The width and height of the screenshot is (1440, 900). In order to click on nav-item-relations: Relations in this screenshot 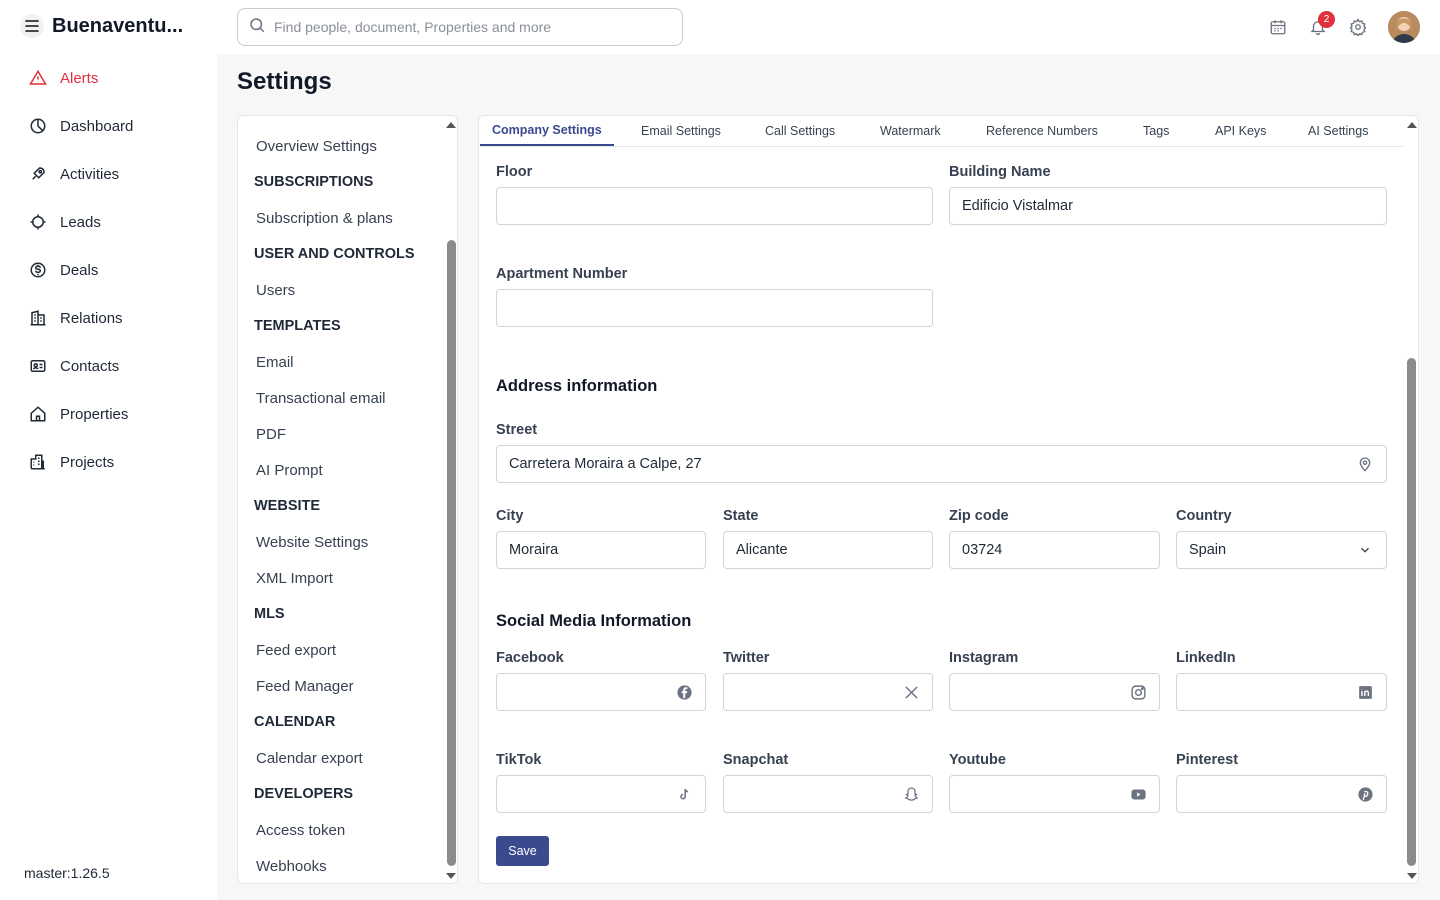, I will do `click(108, 318)`.